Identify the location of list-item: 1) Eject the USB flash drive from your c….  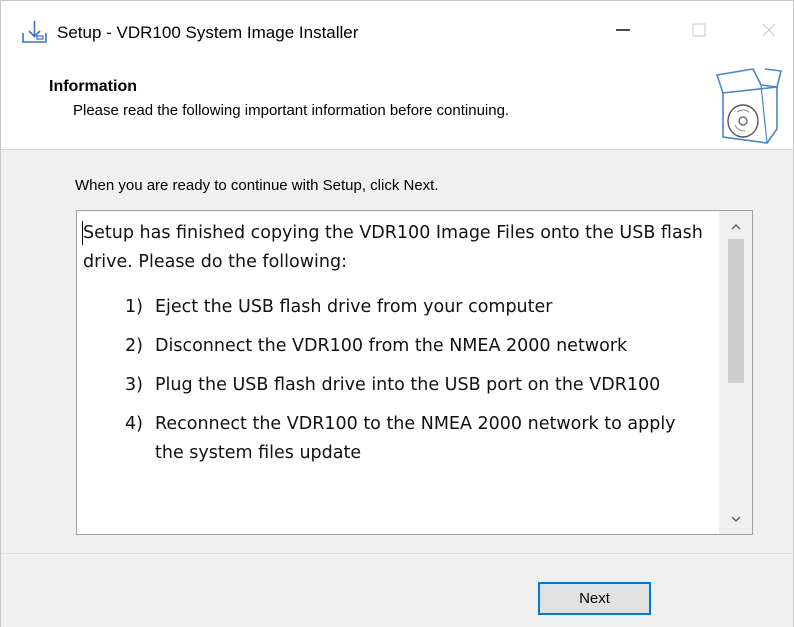
(393, 307).